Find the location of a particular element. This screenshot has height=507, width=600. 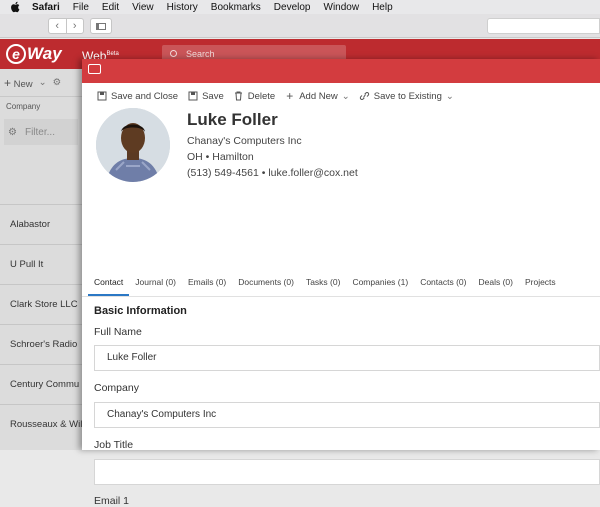

search-icon is located at coordinates (173, 53).